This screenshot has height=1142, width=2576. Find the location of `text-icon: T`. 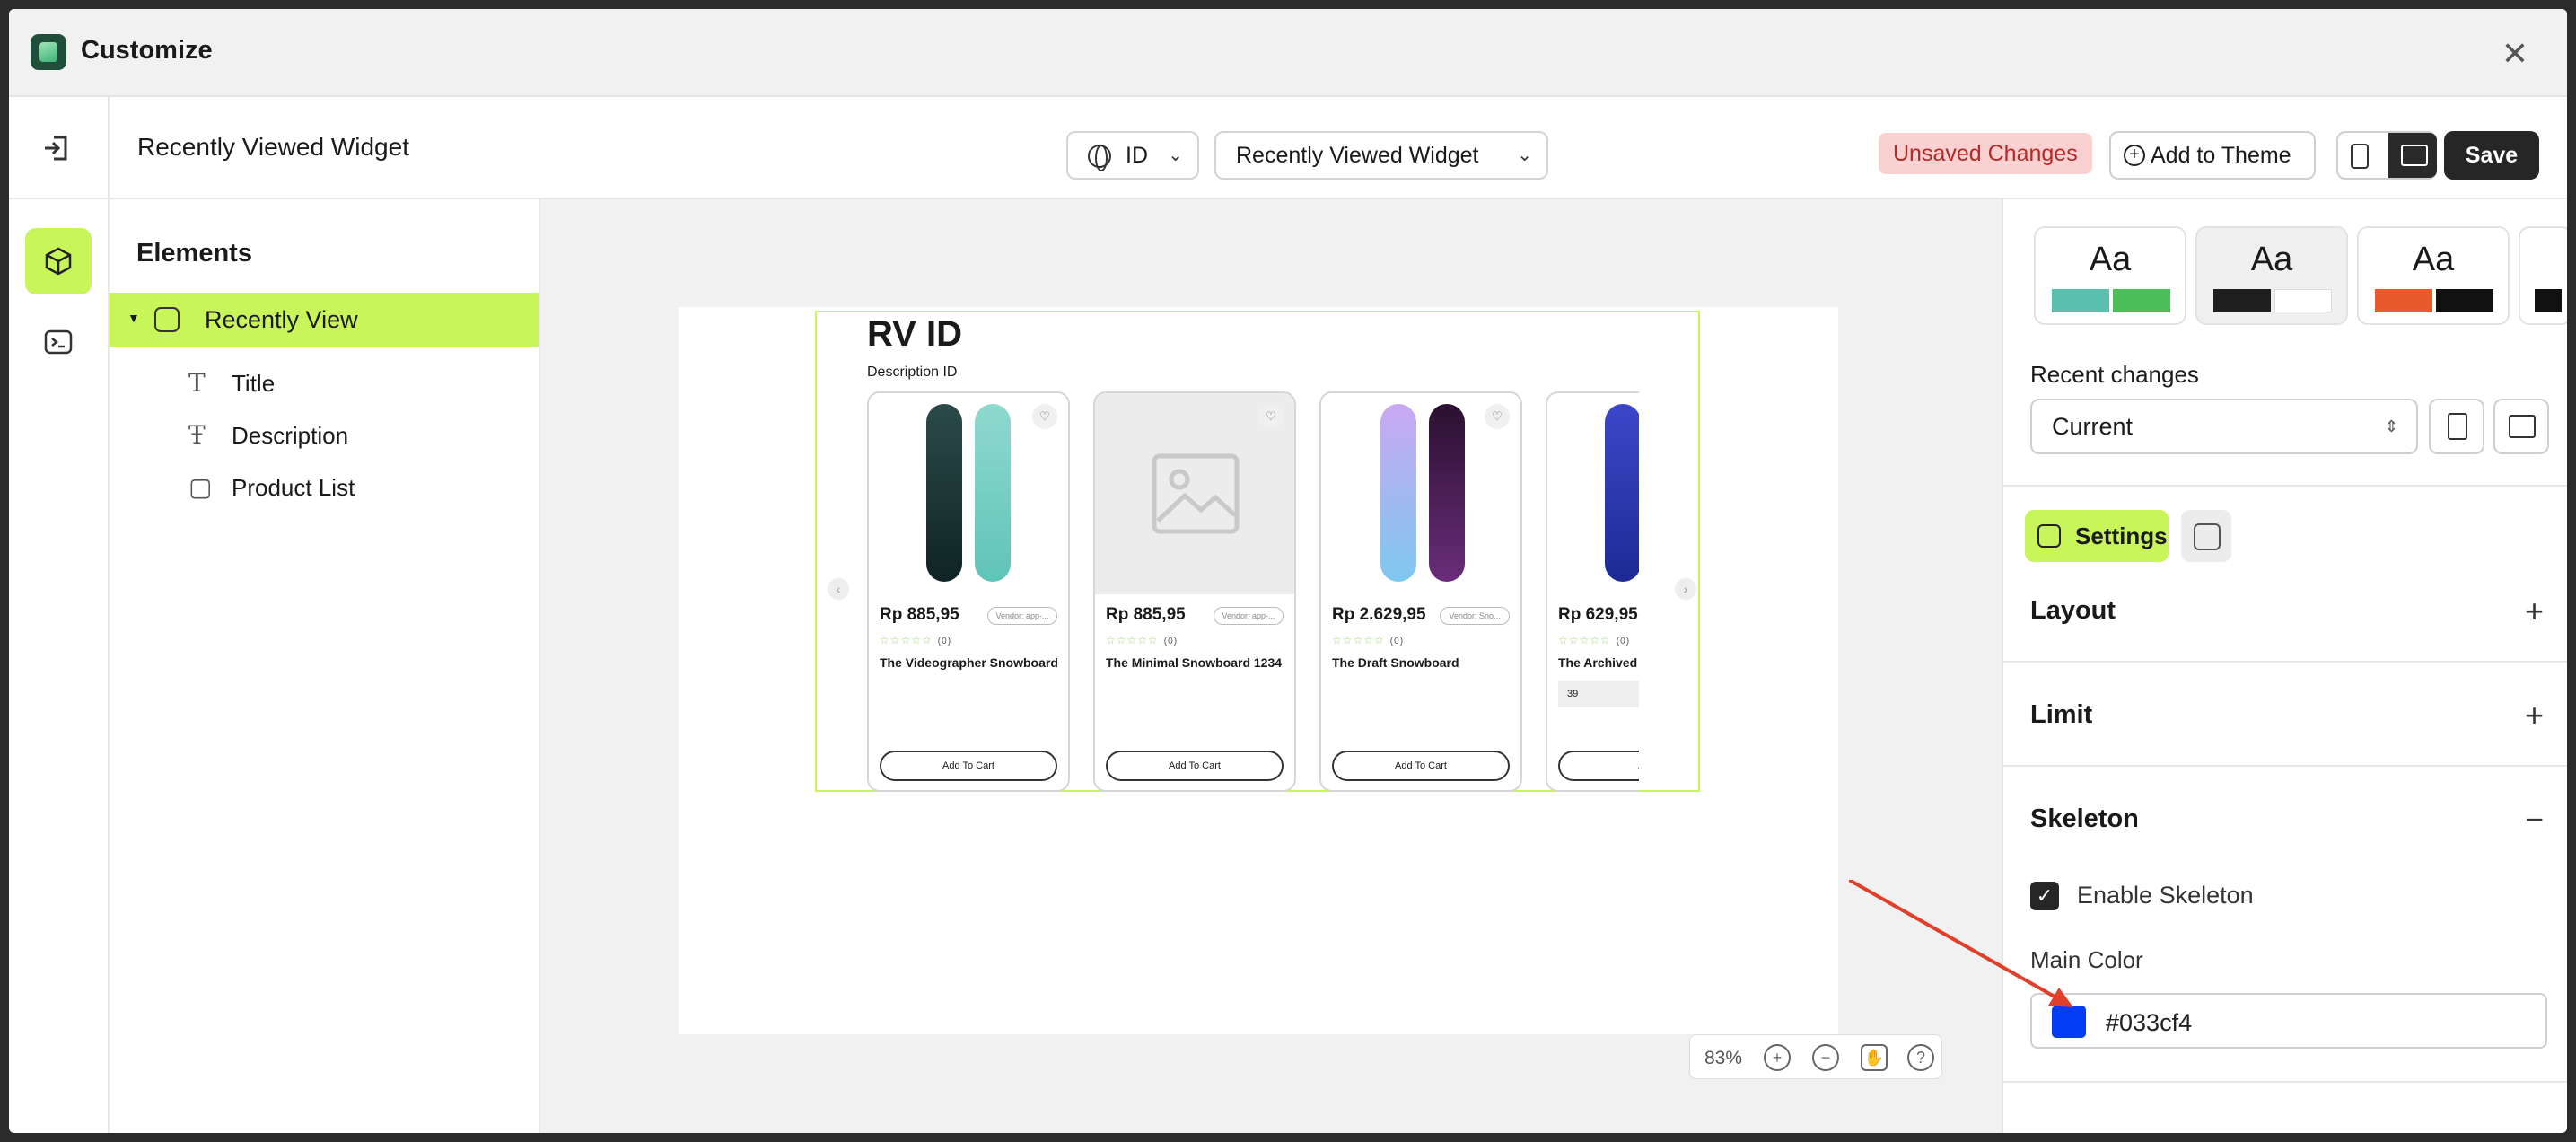

text-icon: T is located at coordinates (197, 383).